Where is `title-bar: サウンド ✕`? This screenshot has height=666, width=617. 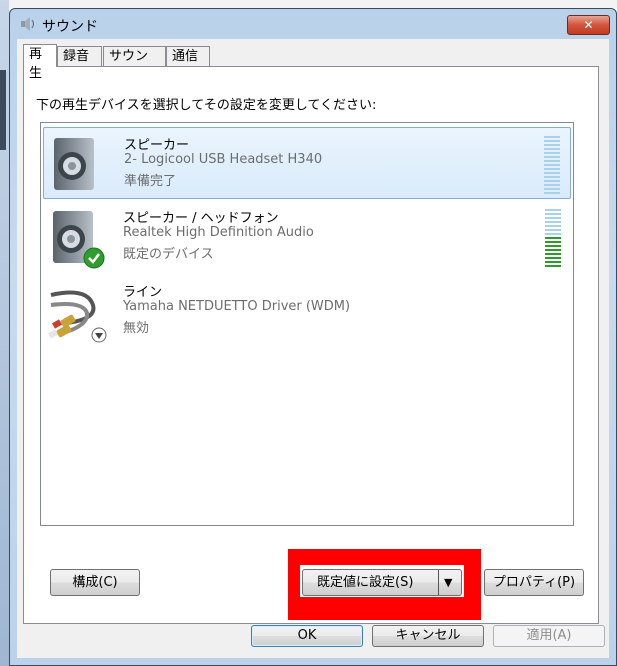
title-bar: サウンド ✕ is located at coordinates (313, 24).